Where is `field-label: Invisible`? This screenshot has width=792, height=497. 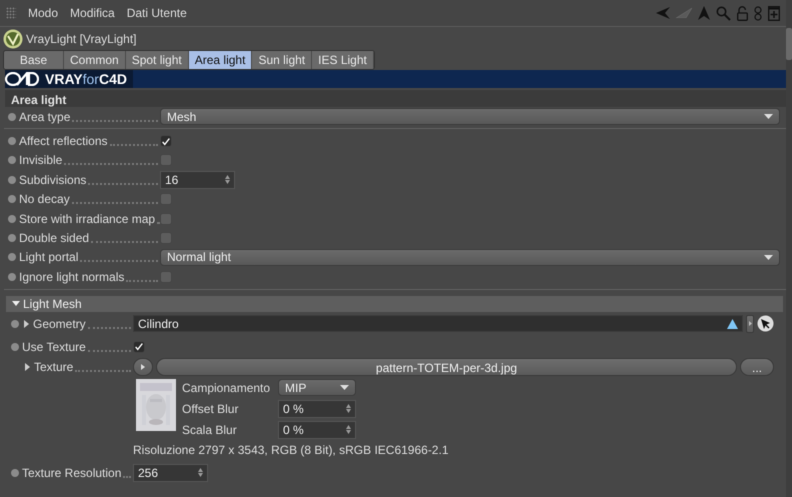
field-label: Invisible is located at coordinates (40, 161).